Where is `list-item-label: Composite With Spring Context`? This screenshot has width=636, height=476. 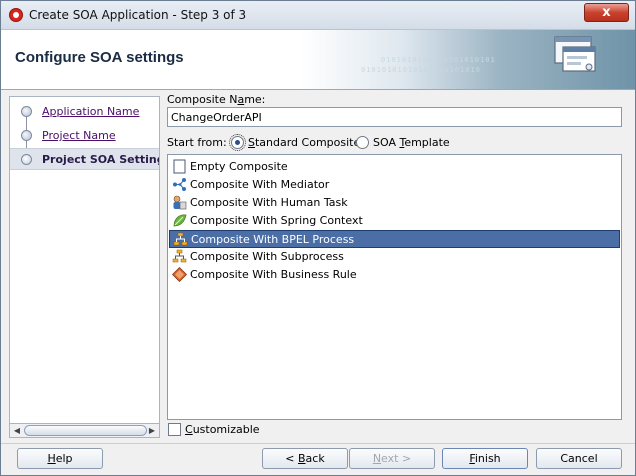
list-item-label: Composite With Spring Context is located at coordinates (276, 220).